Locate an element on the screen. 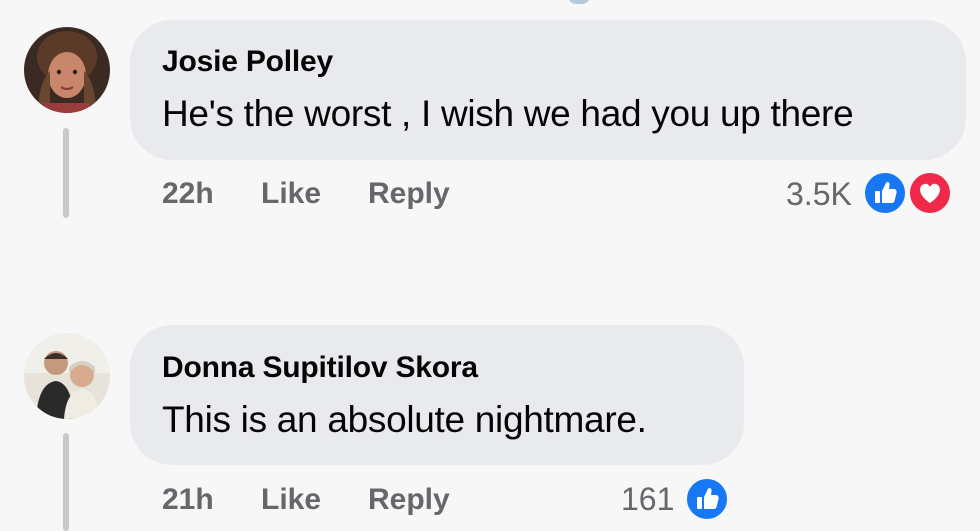  reaction-count: 3.5K is located at coordinates (819, 194).